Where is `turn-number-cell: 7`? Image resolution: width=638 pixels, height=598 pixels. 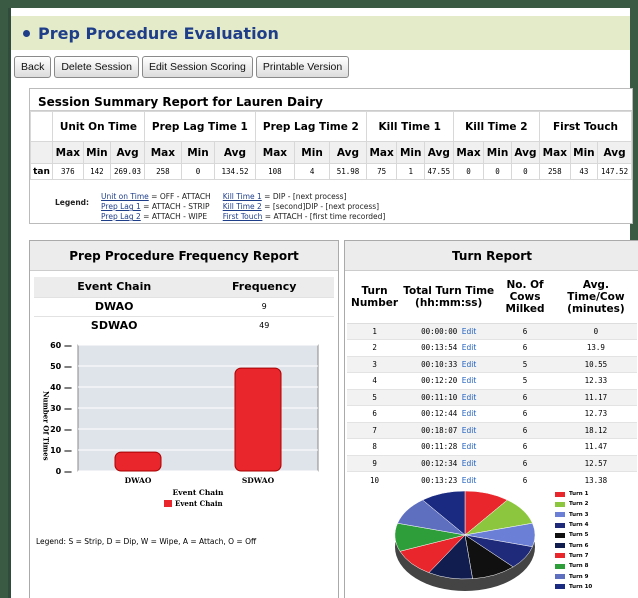
turn-number-cell: 7 is located at coordinates (375, 430).